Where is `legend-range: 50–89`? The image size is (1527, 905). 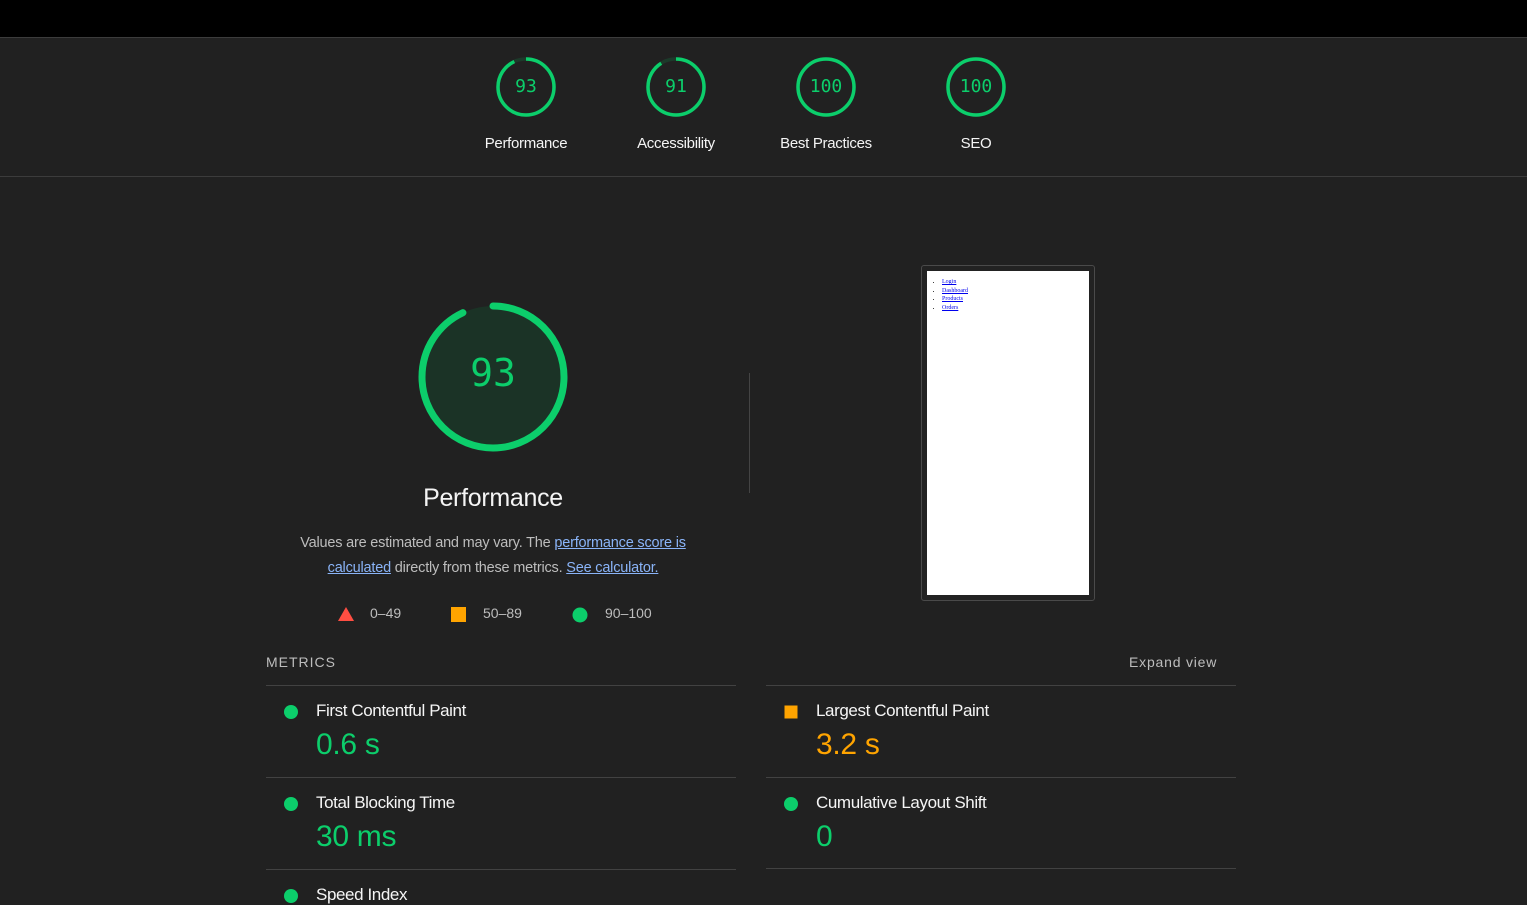 legend-range: 50–89 is located at coordinates (502, 613).